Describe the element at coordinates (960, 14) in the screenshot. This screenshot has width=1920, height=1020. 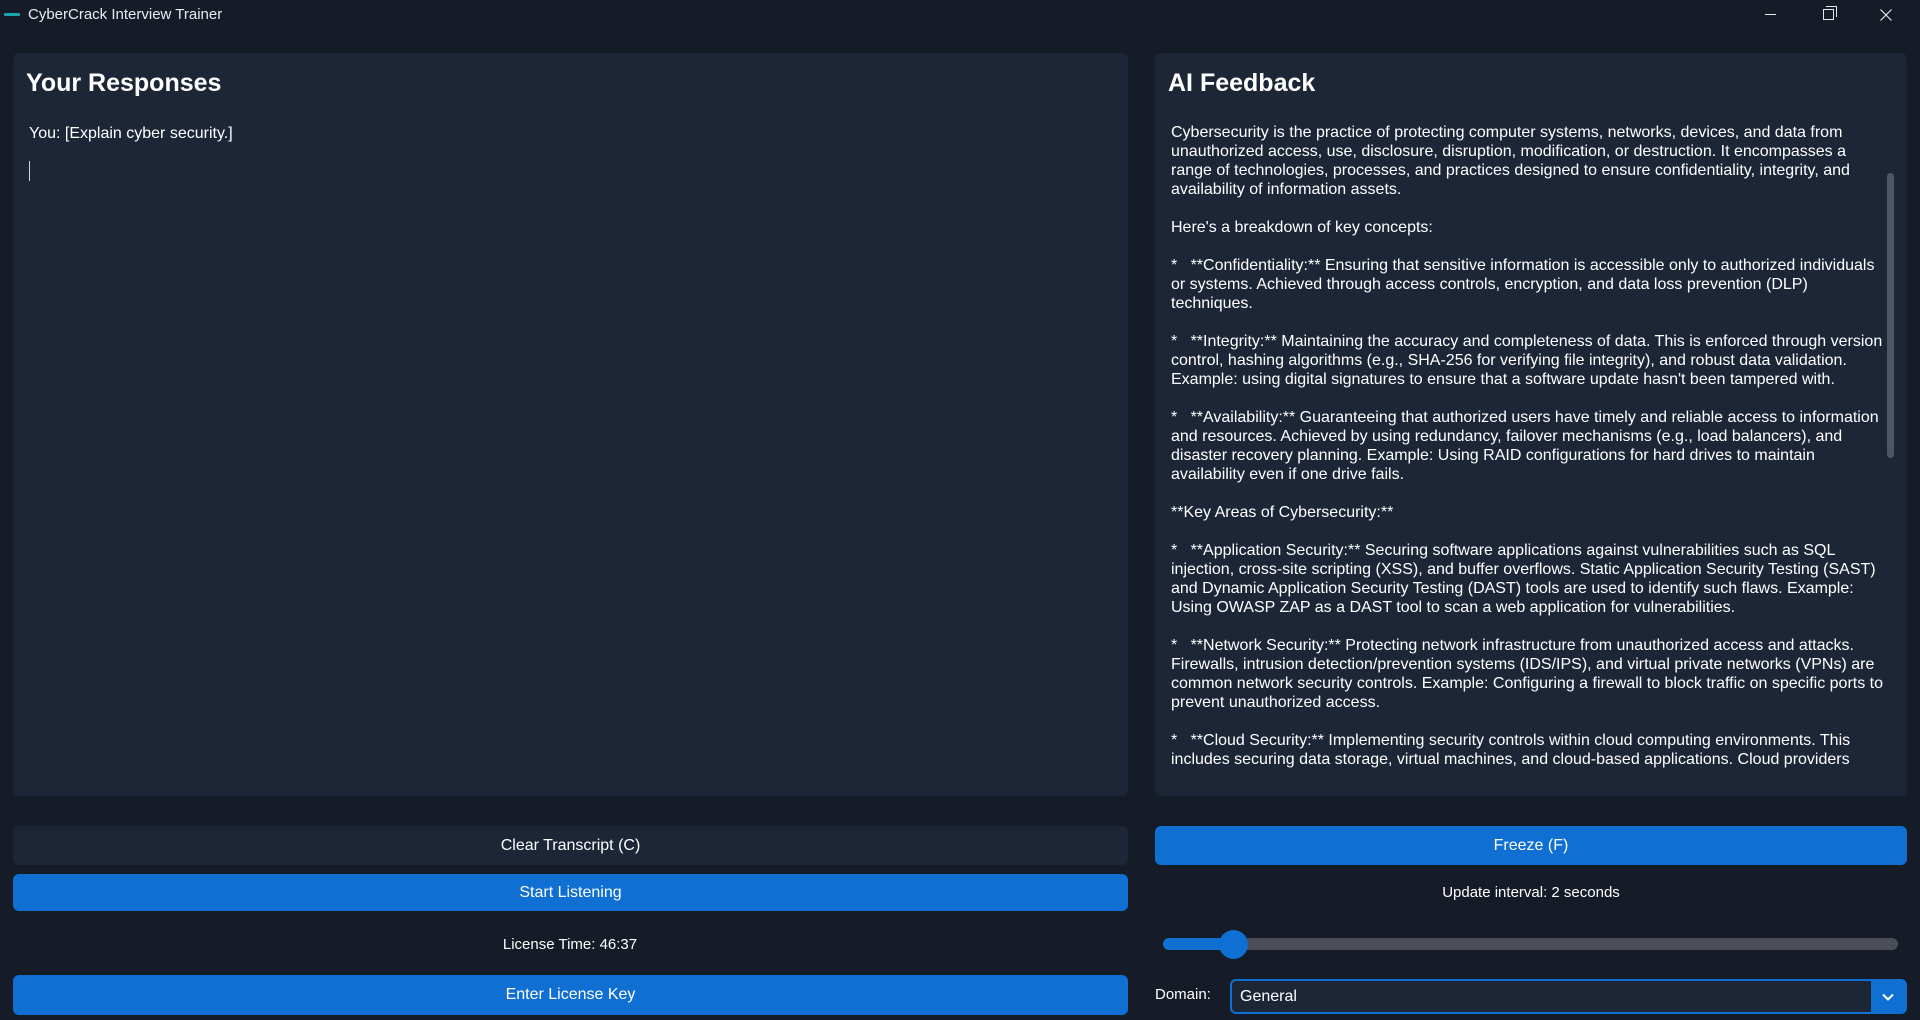
I see `title-bar: CyberCrack Interview Trainer` at that location.